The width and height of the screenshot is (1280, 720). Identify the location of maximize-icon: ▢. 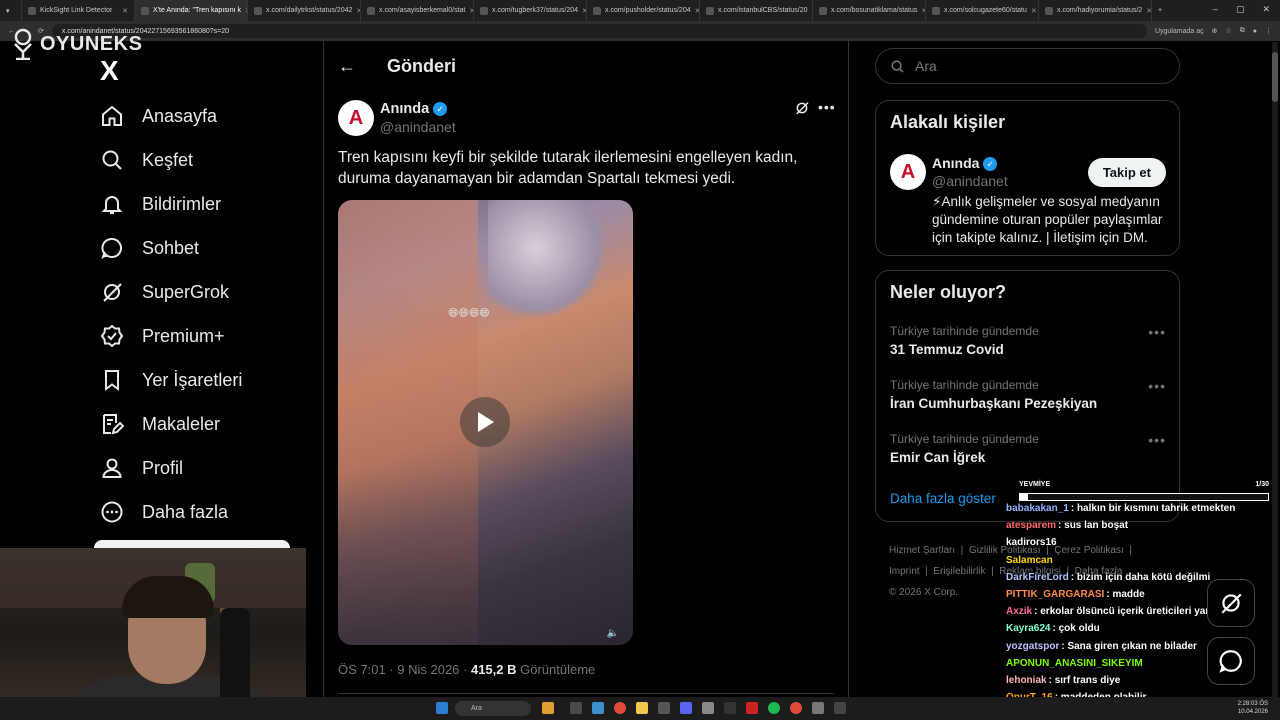
(1240, 9).